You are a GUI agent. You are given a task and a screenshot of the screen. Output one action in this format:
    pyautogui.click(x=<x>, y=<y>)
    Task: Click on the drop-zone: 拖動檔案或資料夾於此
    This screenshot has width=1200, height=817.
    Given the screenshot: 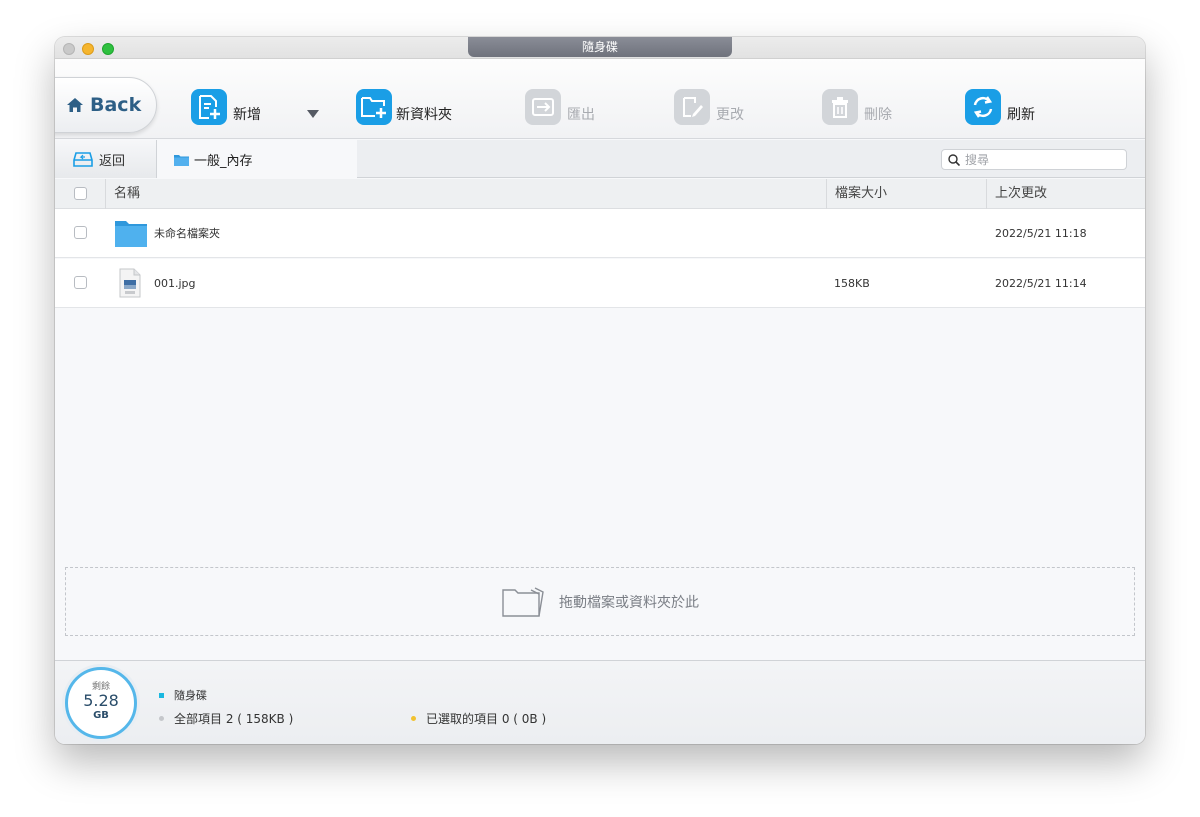 What is the action you would take?
    pyautogui.click(x=600, y=601)
    